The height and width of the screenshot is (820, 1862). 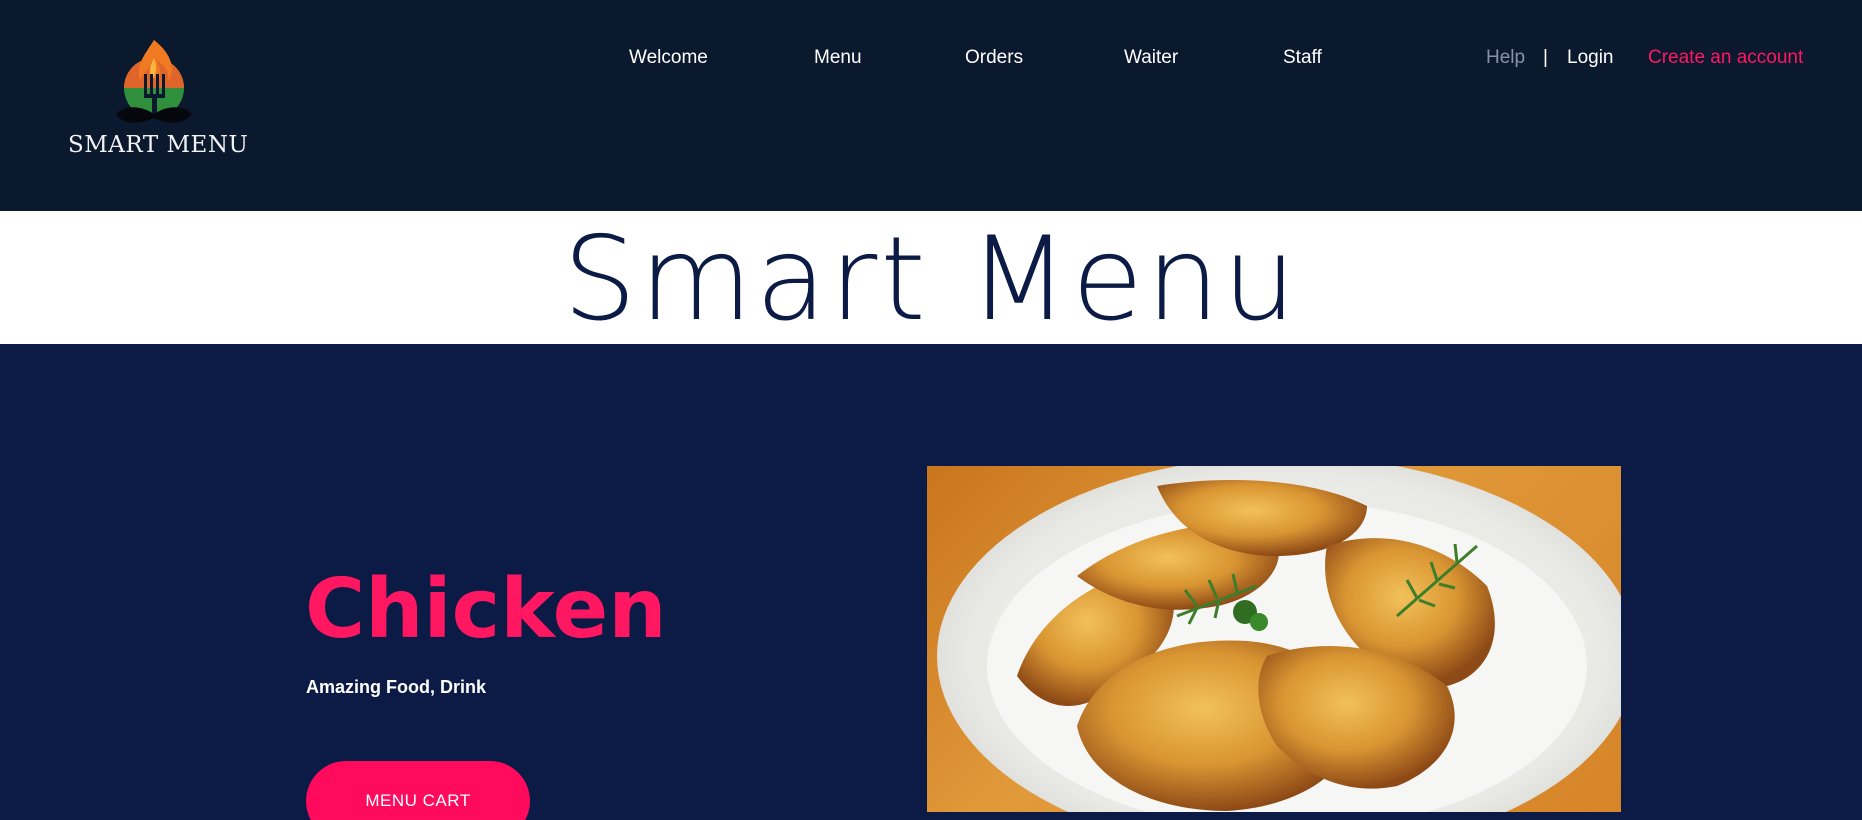 What do you see at coordinates (1505, 58) in the screenshot?
I see `help-link: Help` at bounding box center [1505, 58].